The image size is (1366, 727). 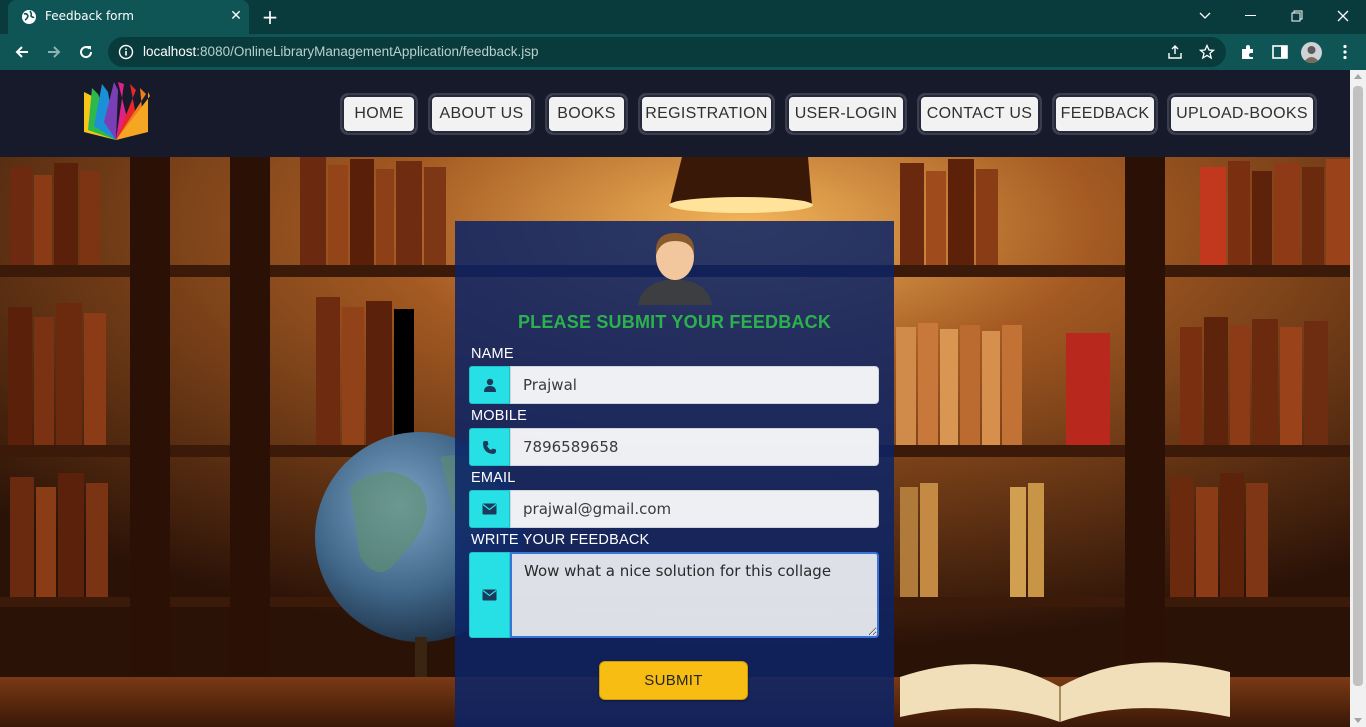 I want to click on close-tab-icon: ✕, so click(x=236, y=16).